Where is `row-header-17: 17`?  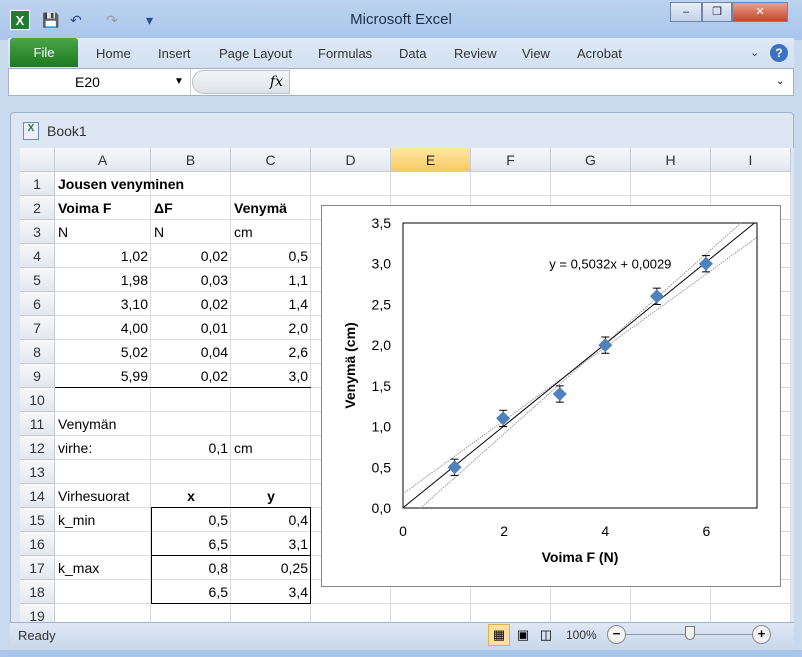
row-header-17: 17 is located at coordinates (37, 568).